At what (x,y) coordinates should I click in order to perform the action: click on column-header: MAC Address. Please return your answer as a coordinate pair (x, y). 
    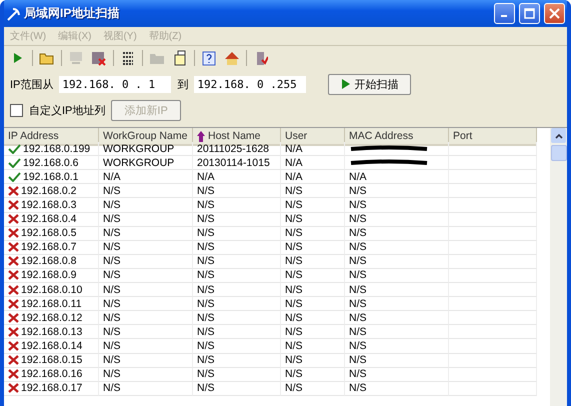
    Looking at the image, I should click on (397, 137).